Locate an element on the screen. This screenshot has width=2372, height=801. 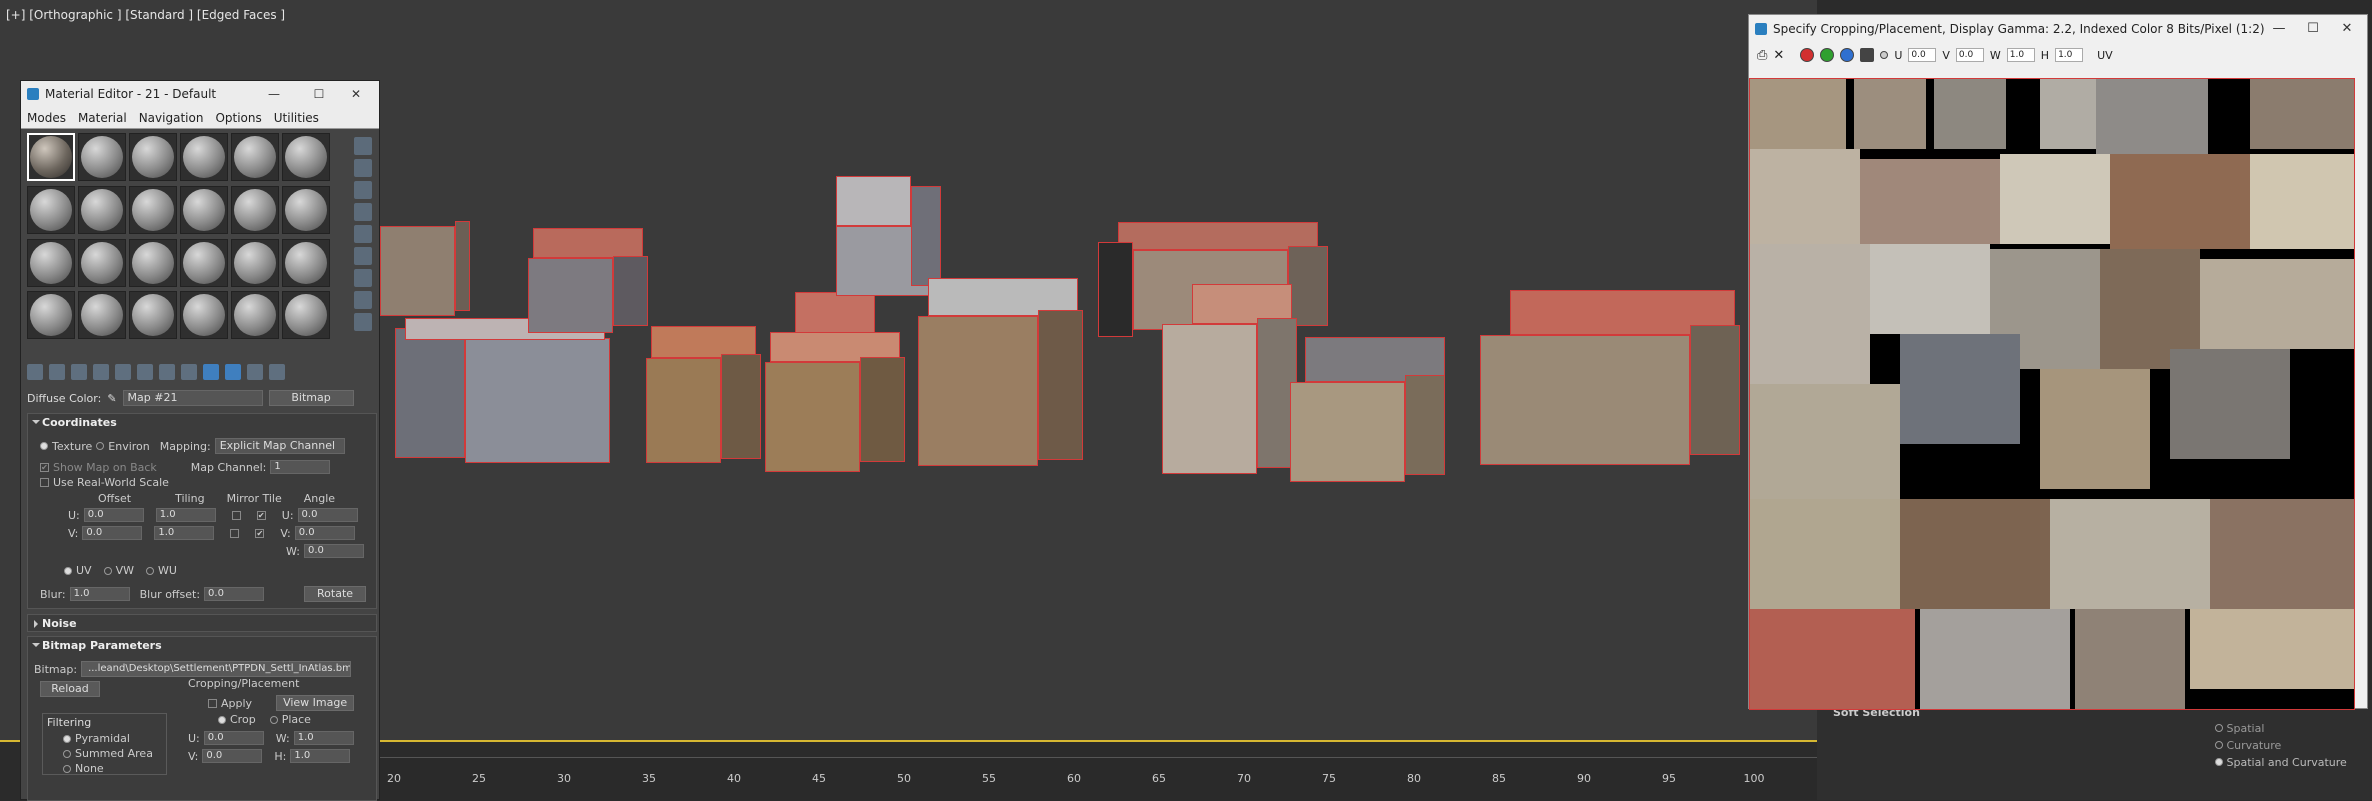
alpha-channel-icon is located at coordinates (1867, 55).